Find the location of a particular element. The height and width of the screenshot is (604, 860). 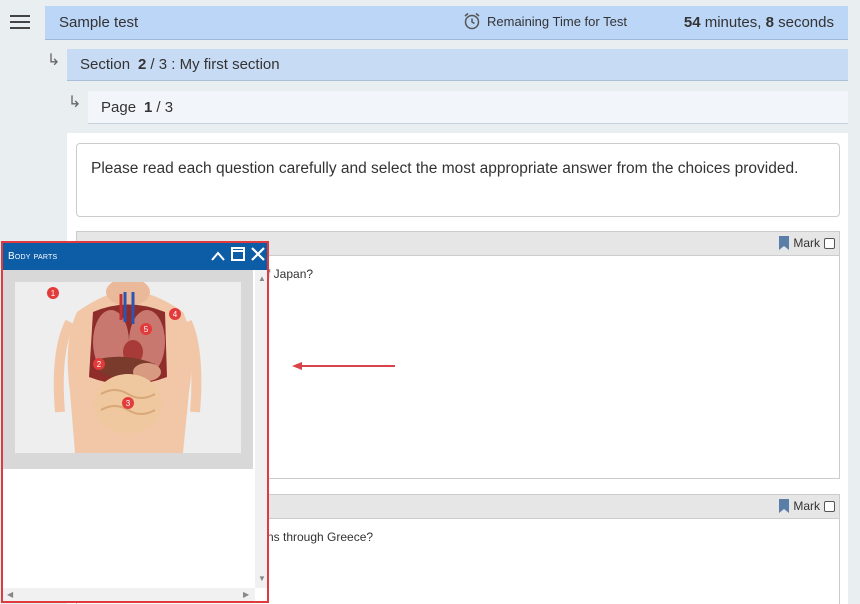

vertical-scrollbar: ▲ ▼ is located at coordinates (261, 429).